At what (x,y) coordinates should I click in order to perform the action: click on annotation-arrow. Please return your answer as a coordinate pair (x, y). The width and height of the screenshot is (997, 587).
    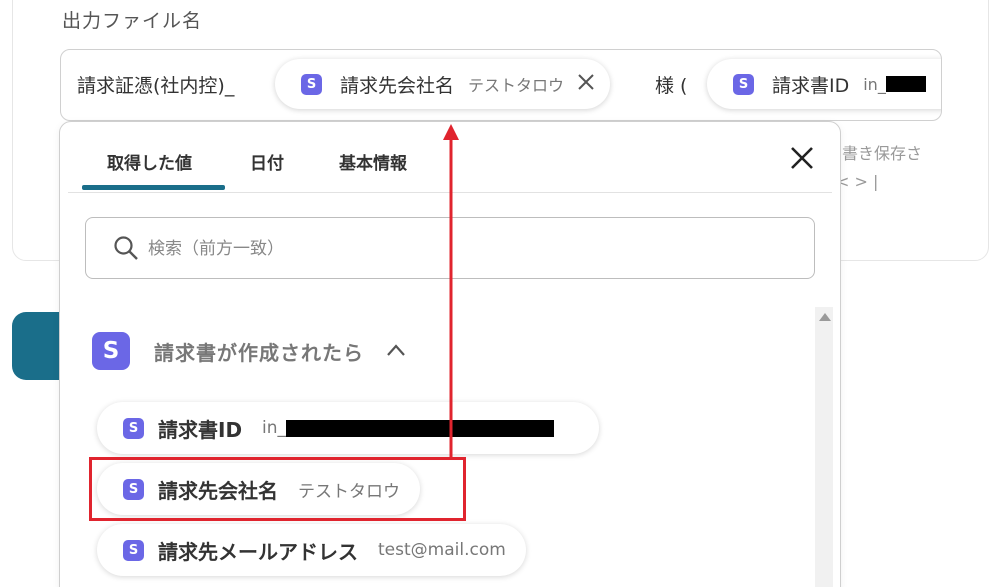
    Looking at the image, I should click on (451, 291).